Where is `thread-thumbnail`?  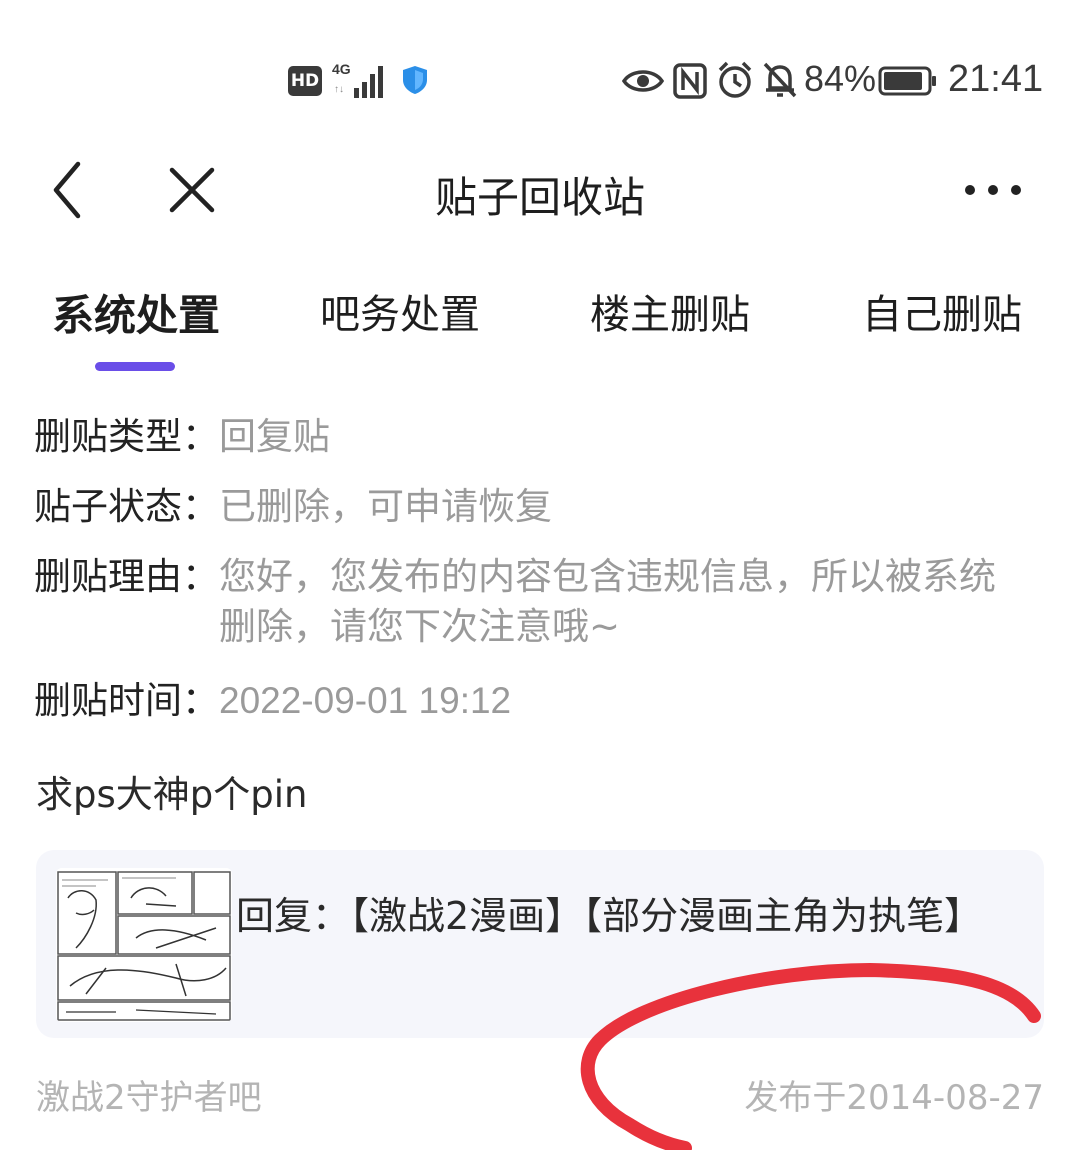 thread-thumbnail is located at coordinates (144, 945).